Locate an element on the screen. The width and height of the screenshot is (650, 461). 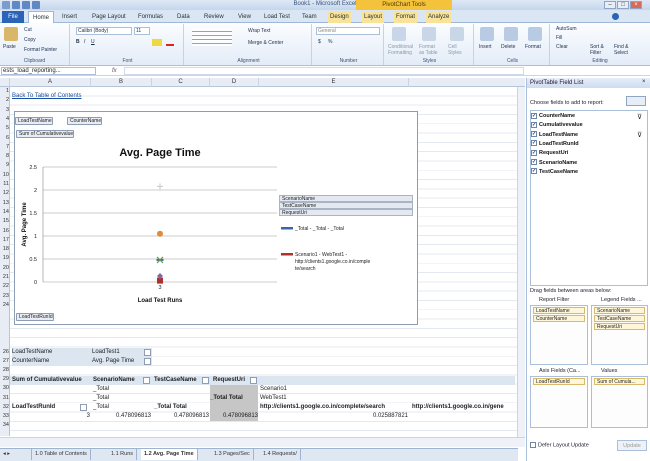
back-to-toc-link: Back To Table of Contents is located at coordinates (47, 96).